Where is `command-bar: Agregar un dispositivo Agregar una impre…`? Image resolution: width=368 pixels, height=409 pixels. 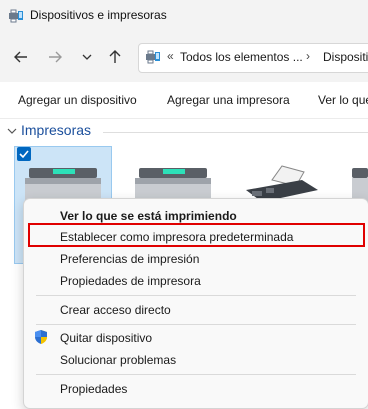
command-bar: Agregar un dispositivo Agregar una impre… is located at coordinates (184, 100).